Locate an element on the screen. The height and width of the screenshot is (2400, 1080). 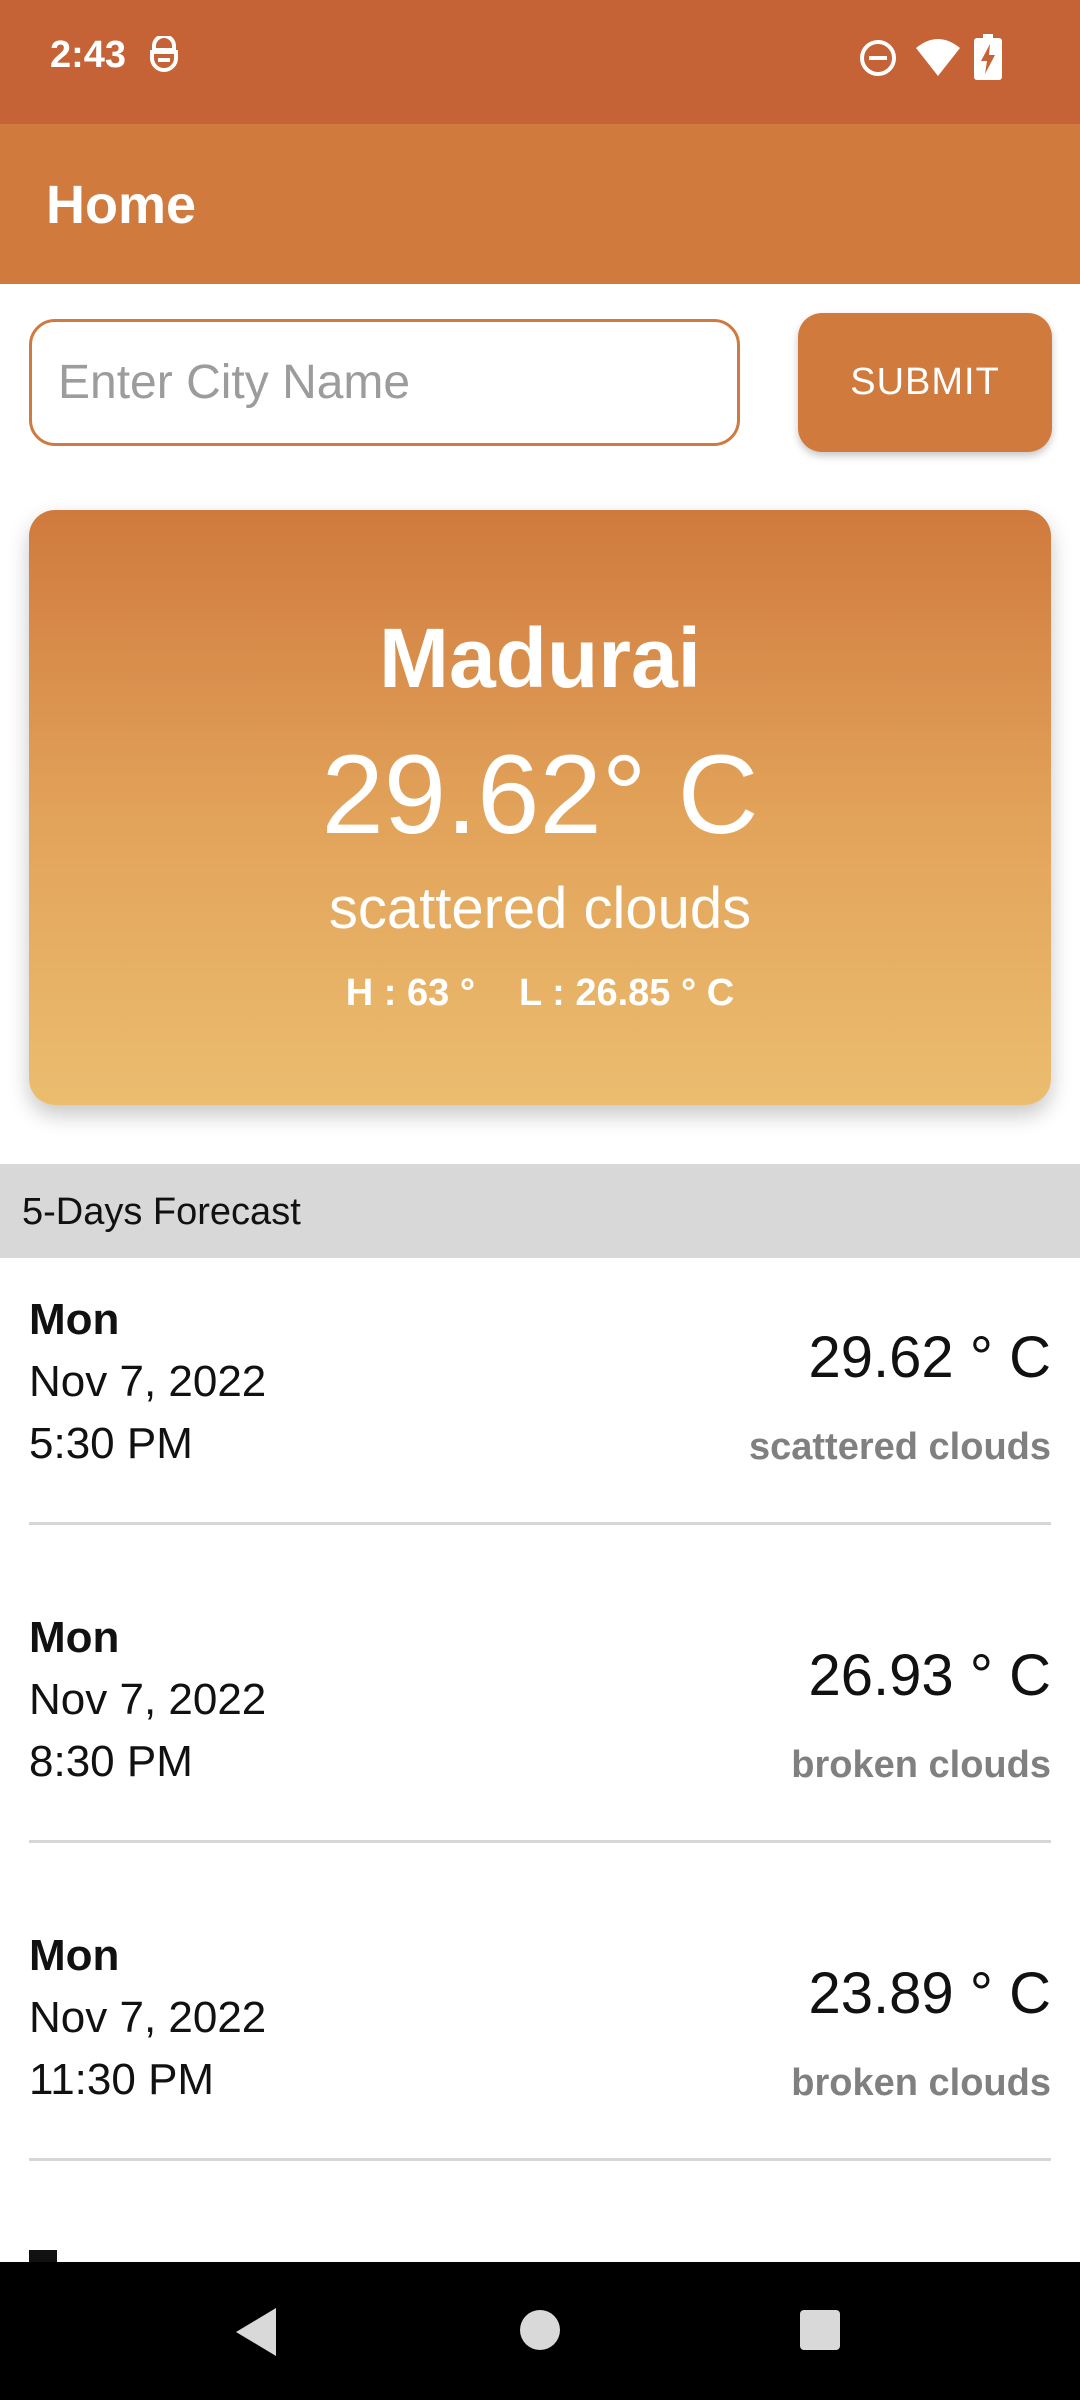
current-temperature: 29.62° C is located at coordinates (540, 794).